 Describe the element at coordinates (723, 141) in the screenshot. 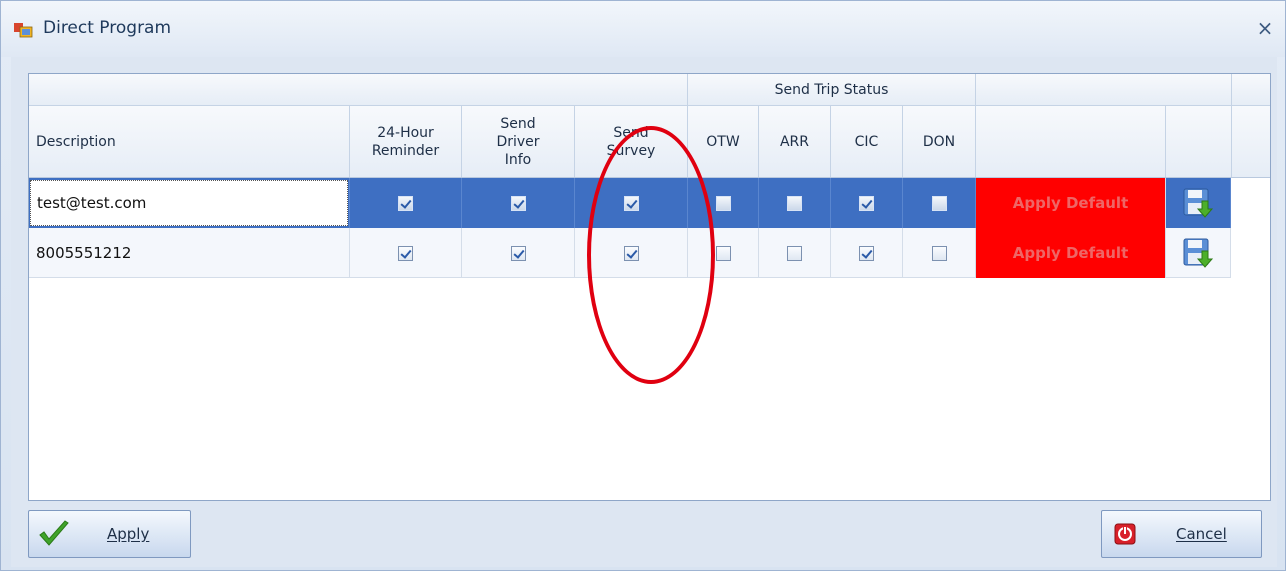

I see `header-otw: OTW` at that location.